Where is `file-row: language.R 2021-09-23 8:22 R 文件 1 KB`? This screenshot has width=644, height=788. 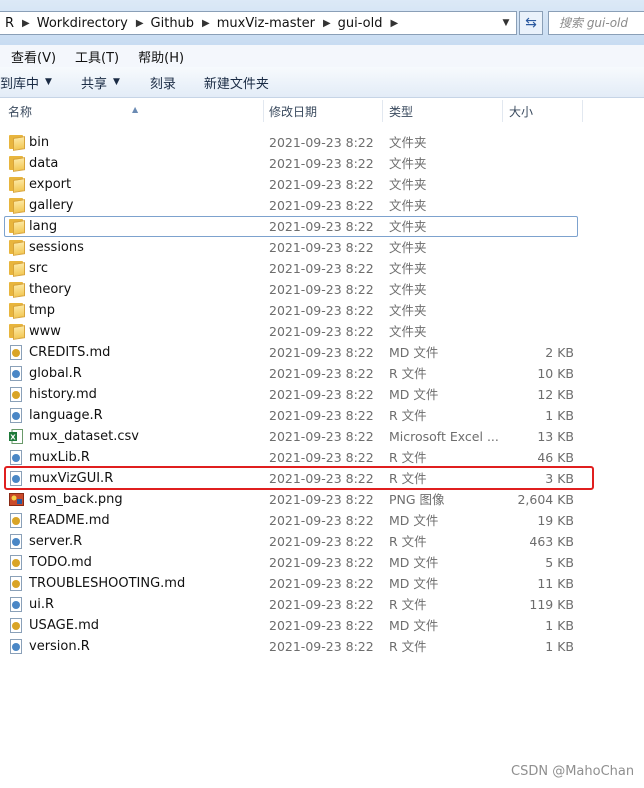 file-row: language.R 2021-09-23 8:22 R 文件 1 KB is located at coordinates (322, 415).